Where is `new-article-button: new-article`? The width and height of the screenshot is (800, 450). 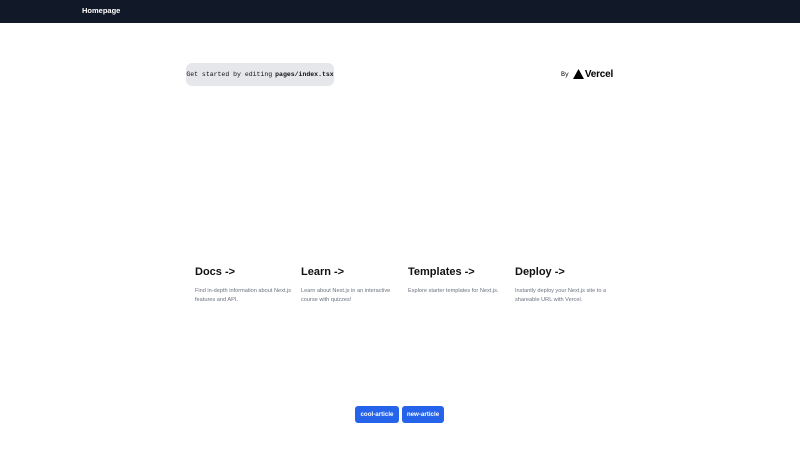 new-article-button: new-article is located at coordinates (423, 414).